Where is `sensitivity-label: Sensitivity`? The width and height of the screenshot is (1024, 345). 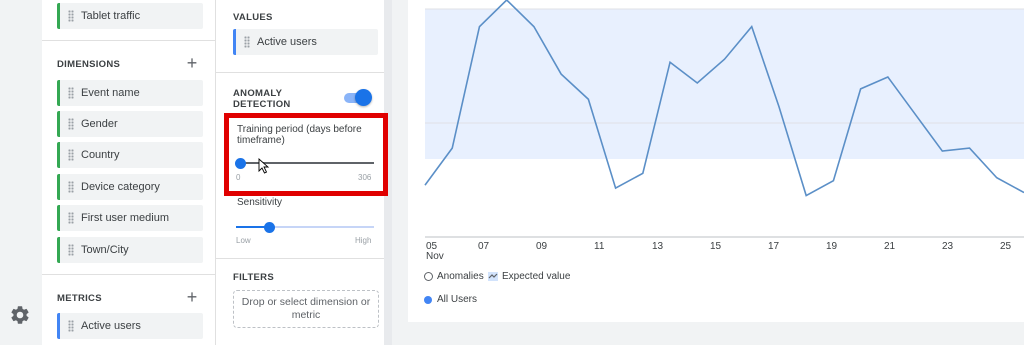
sensitivity-label: Sensitivity is located at coordinates (260, 202).